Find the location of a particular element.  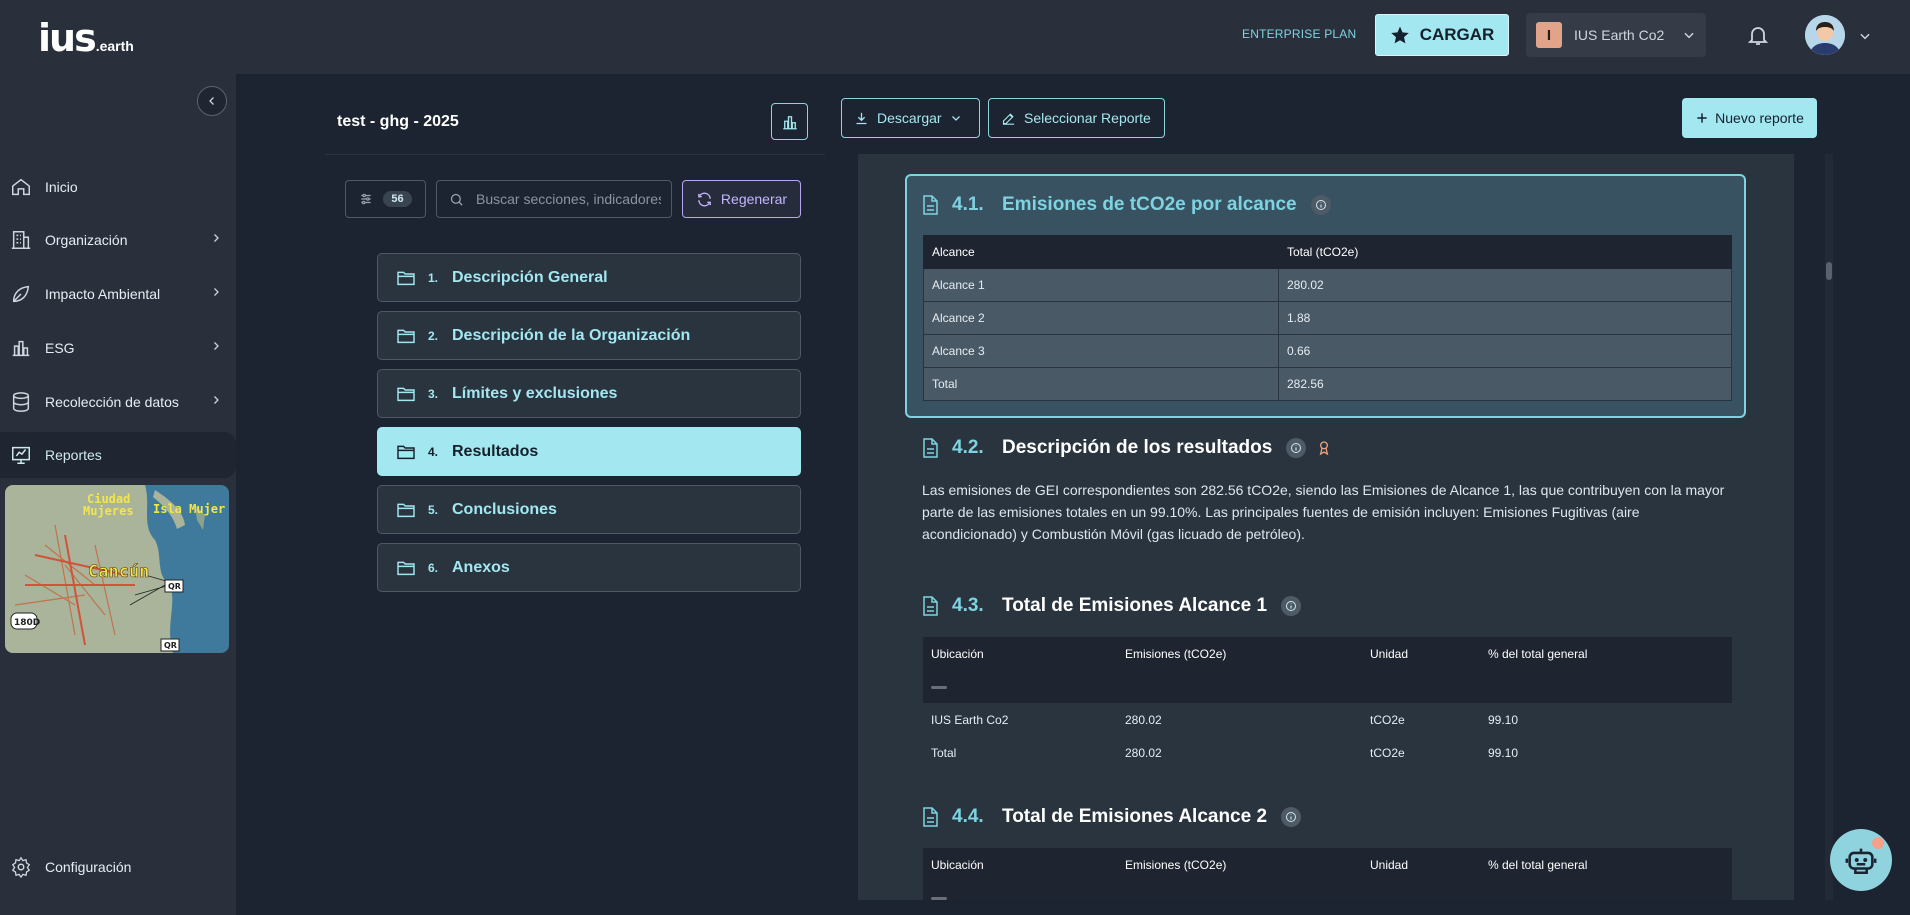

section-label: Resultados is located at coordinates (495, 451).